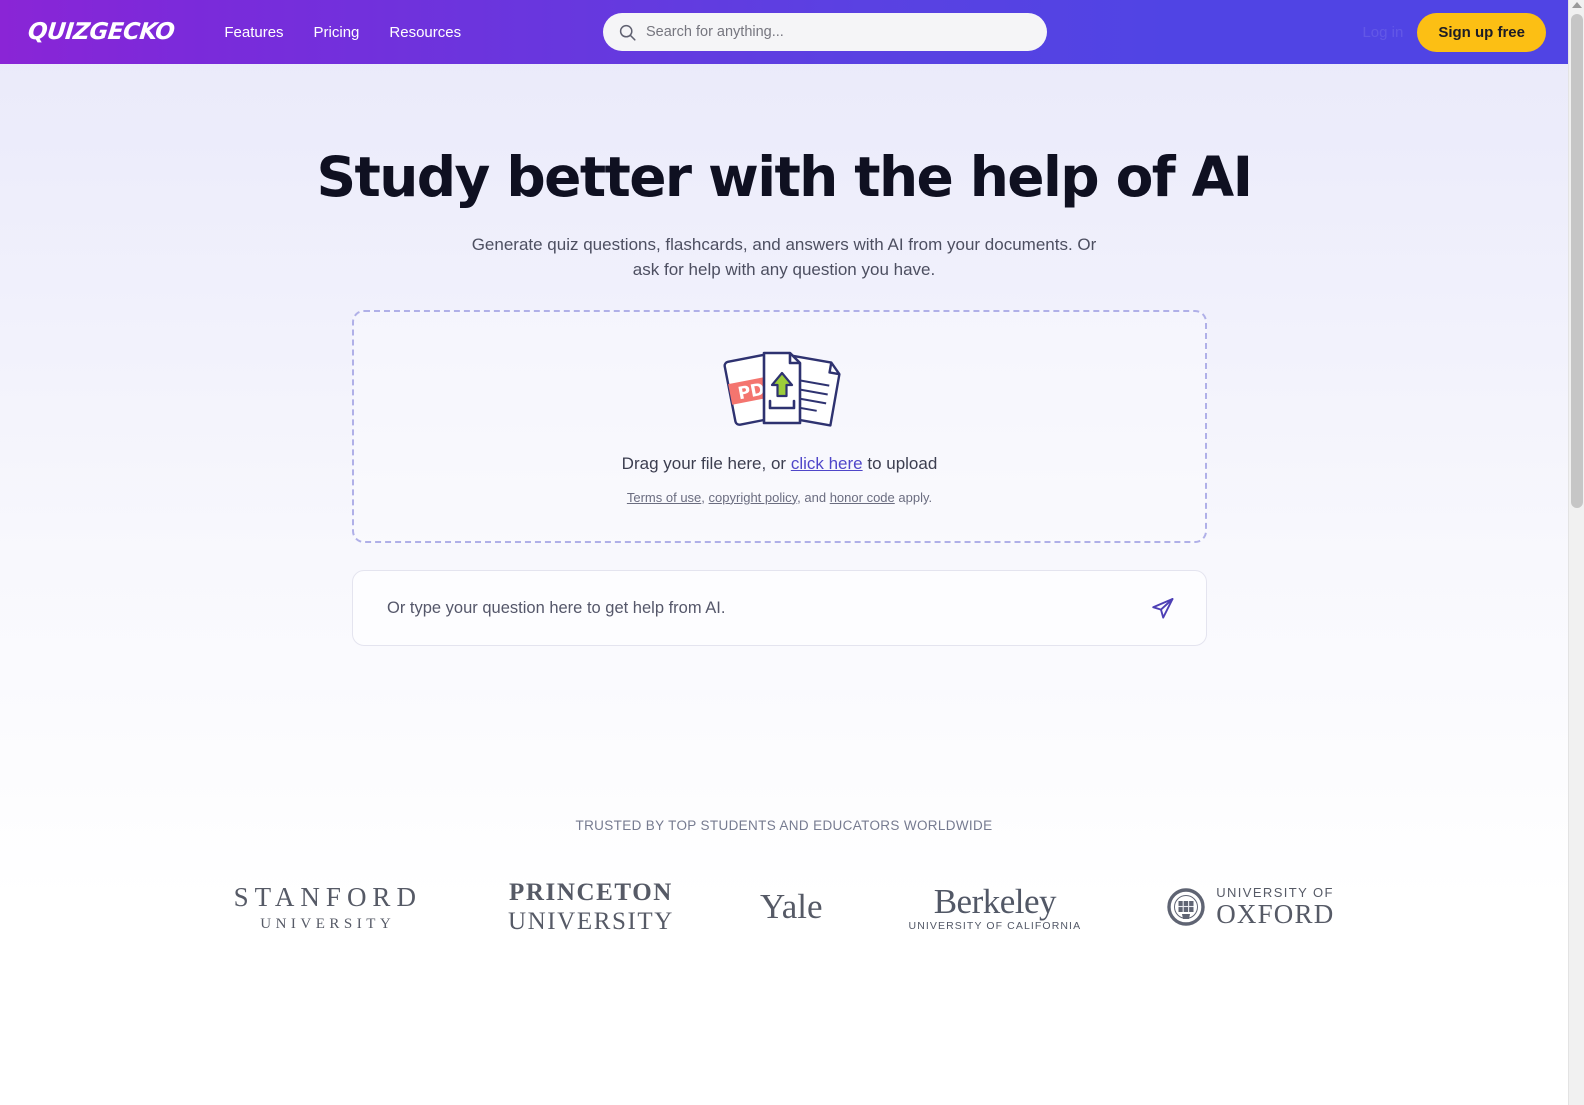 This screenshot has height=1105, width=1584. What do you see at coordinates (1382, 32) in the screenshot?
I see `login-link: Log in` at bounding box center [1382, 32].